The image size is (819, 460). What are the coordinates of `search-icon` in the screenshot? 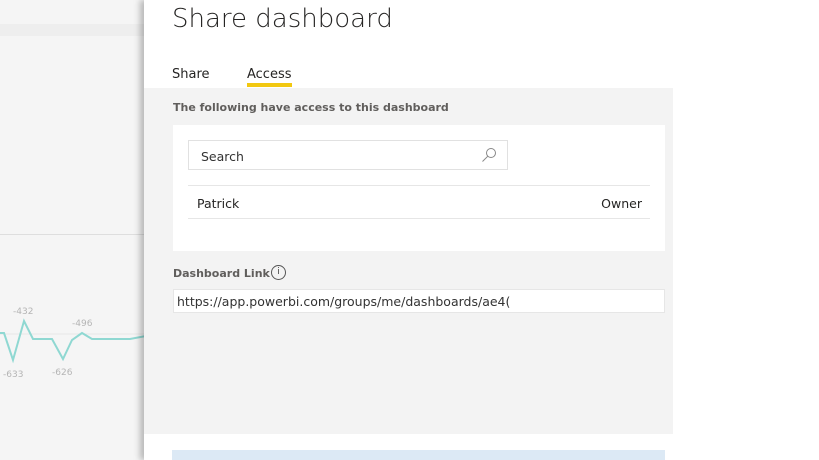 It's located at (489, 155).